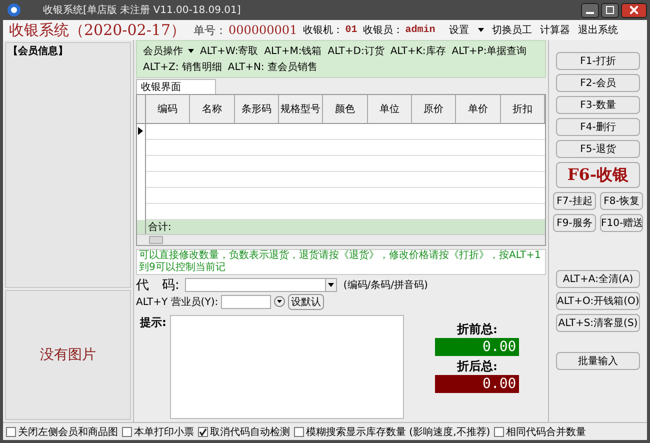 The image size is (650, 443). What do you see at coordinates (168, 51) in the screenshot?
I see `toolbar-button: 会员操作` at bounding box center [168, 51].